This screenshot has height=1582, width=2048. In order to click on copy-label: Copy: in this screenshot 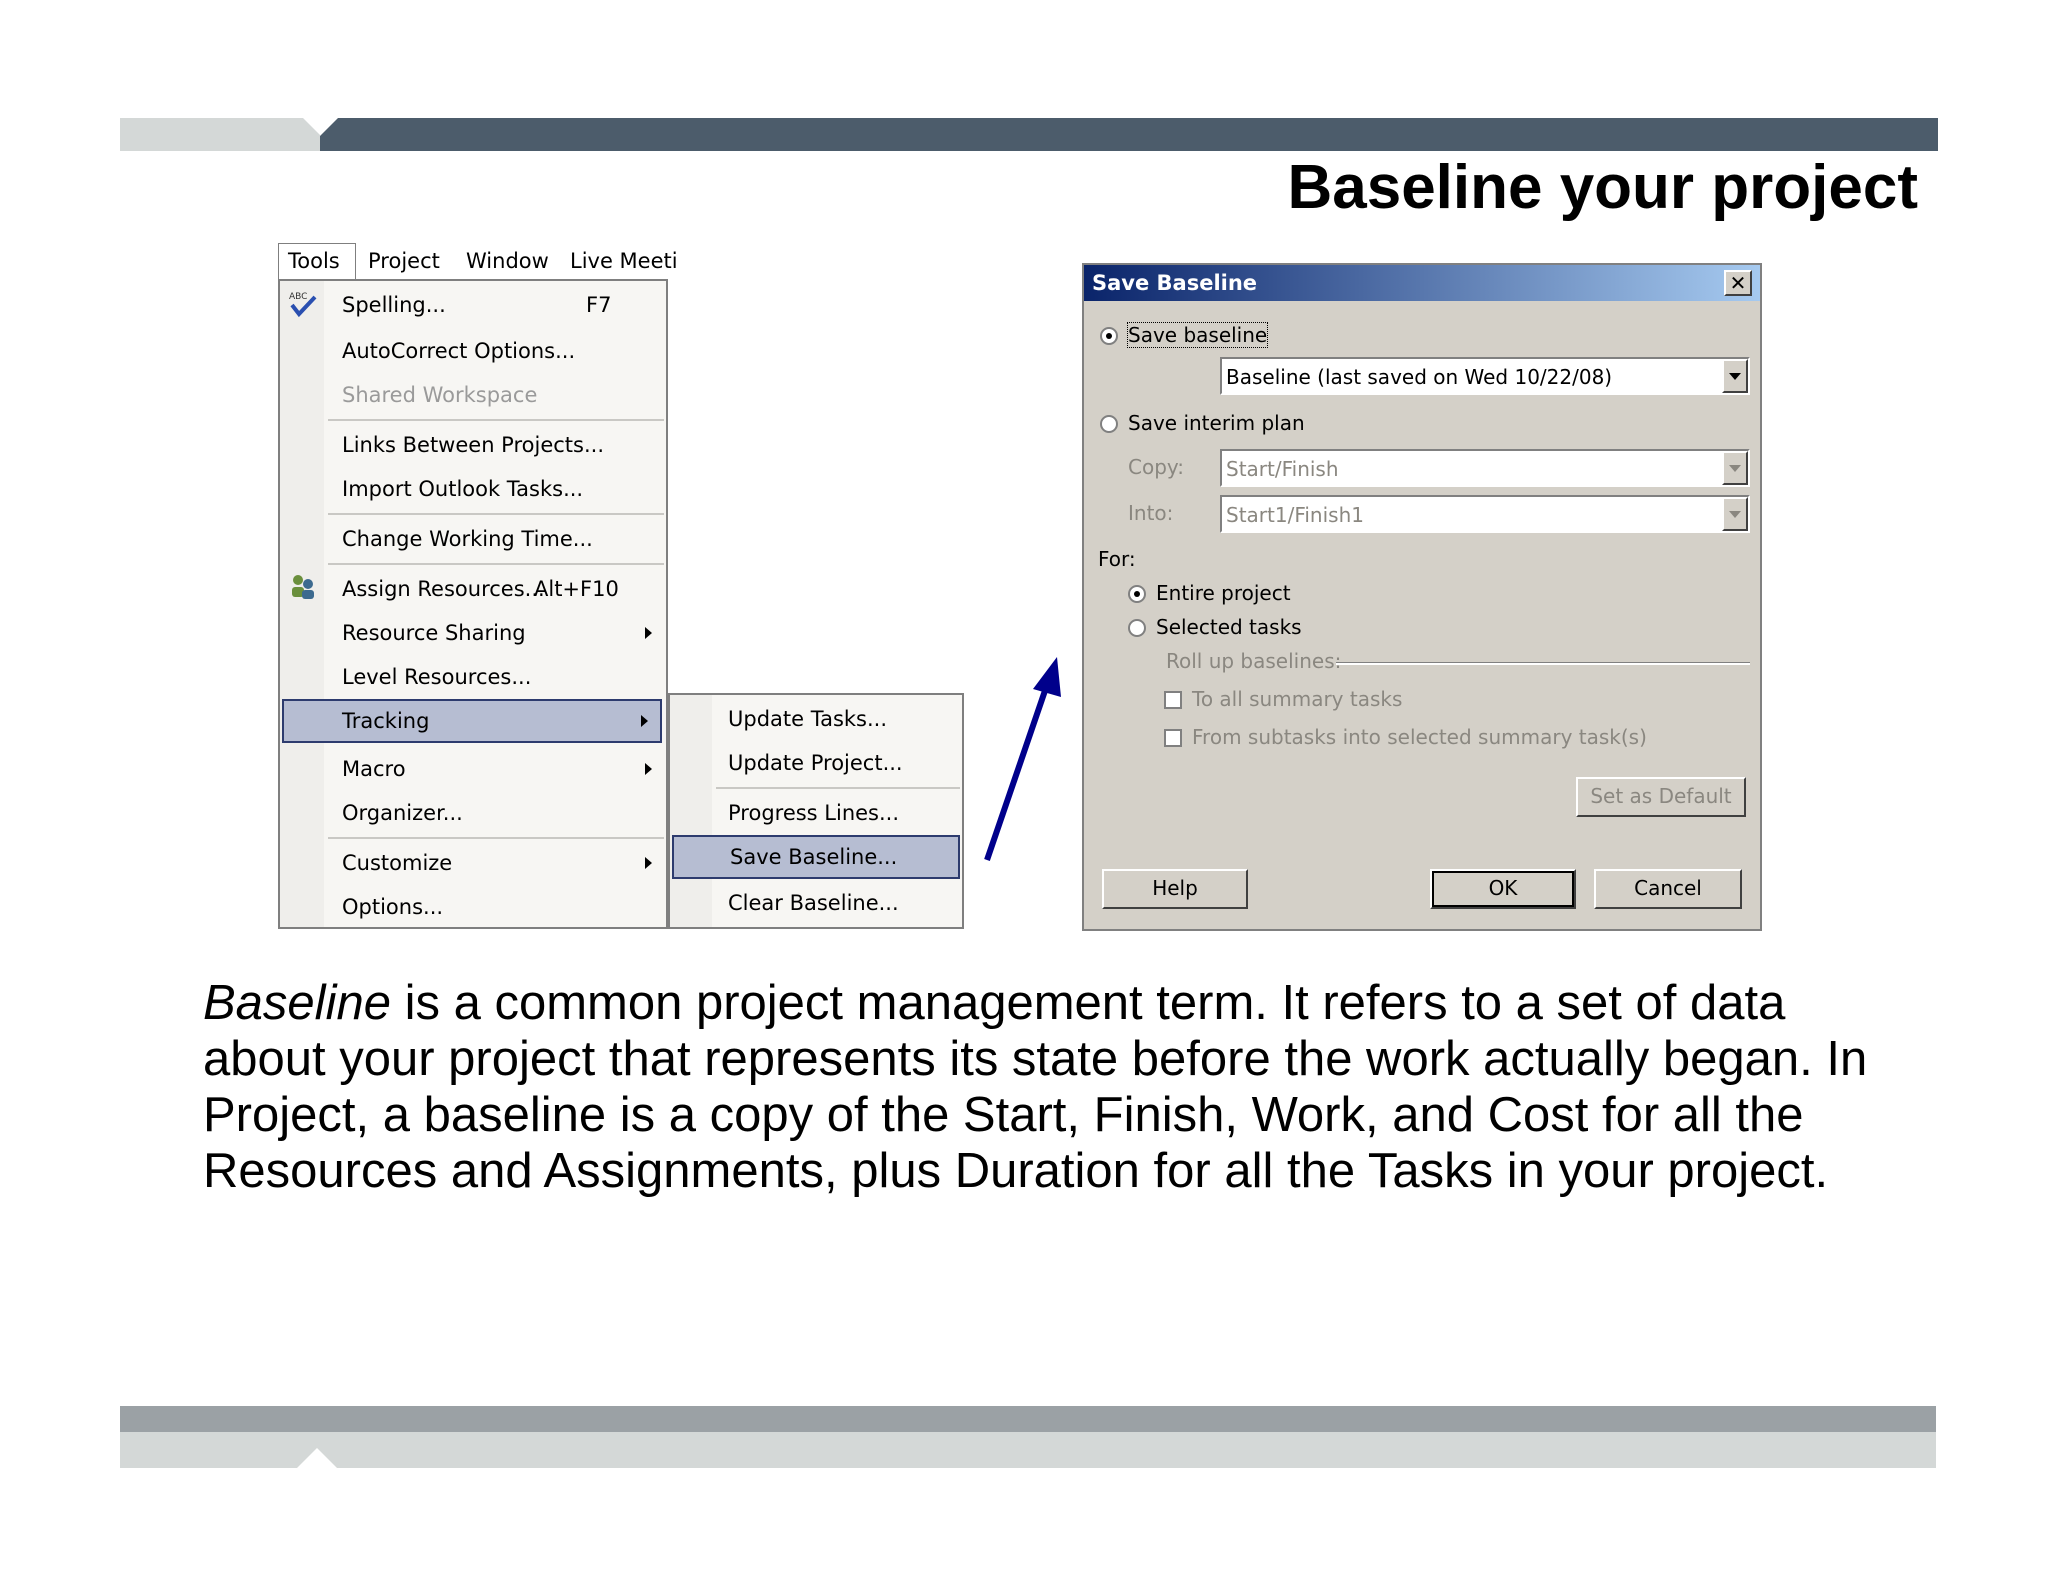, I will do `click(1156, 467)`.